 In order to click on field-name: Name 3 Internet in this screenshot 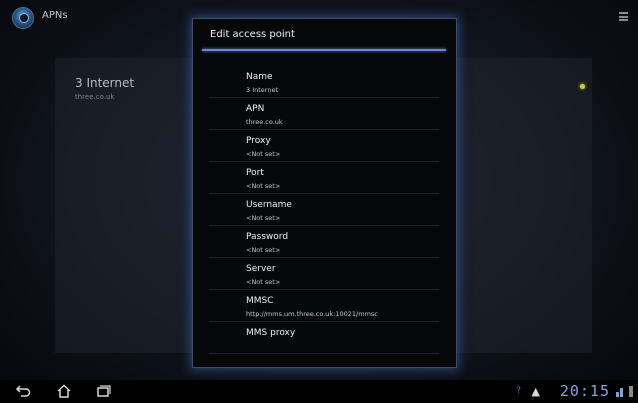, I will do `click(324, 82)`.